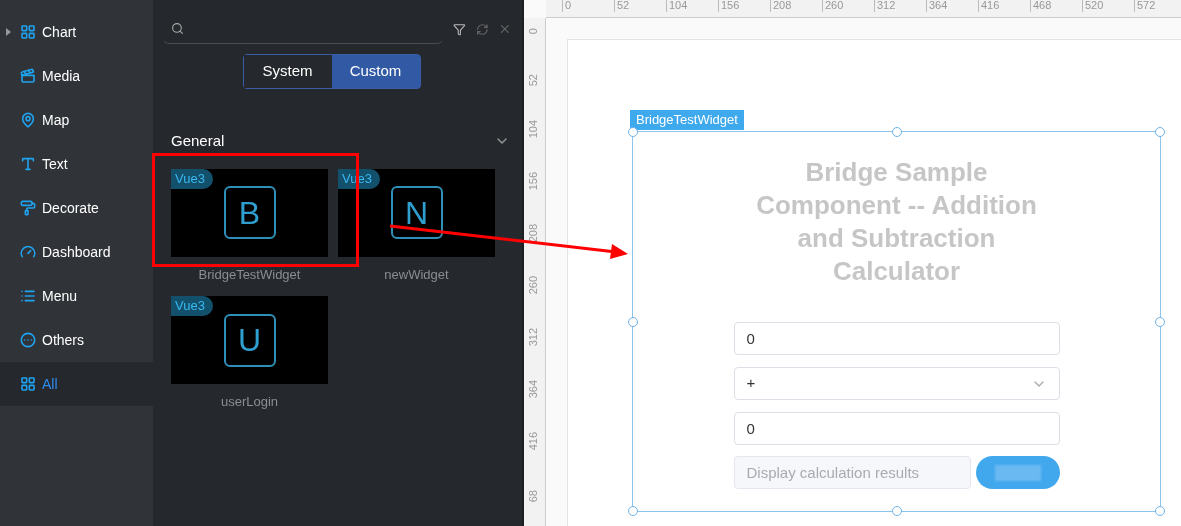 The height and width of the screenshot is (526, 1181). I want to click on ellipsis-icon, so click(28, 340).